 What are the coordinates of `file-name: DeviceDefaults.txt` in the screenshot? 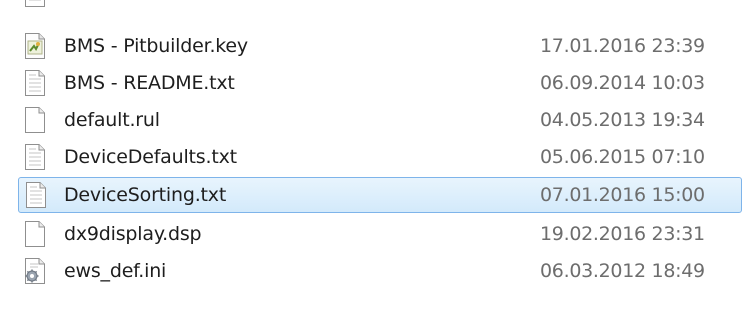 It's located at (150, 157).